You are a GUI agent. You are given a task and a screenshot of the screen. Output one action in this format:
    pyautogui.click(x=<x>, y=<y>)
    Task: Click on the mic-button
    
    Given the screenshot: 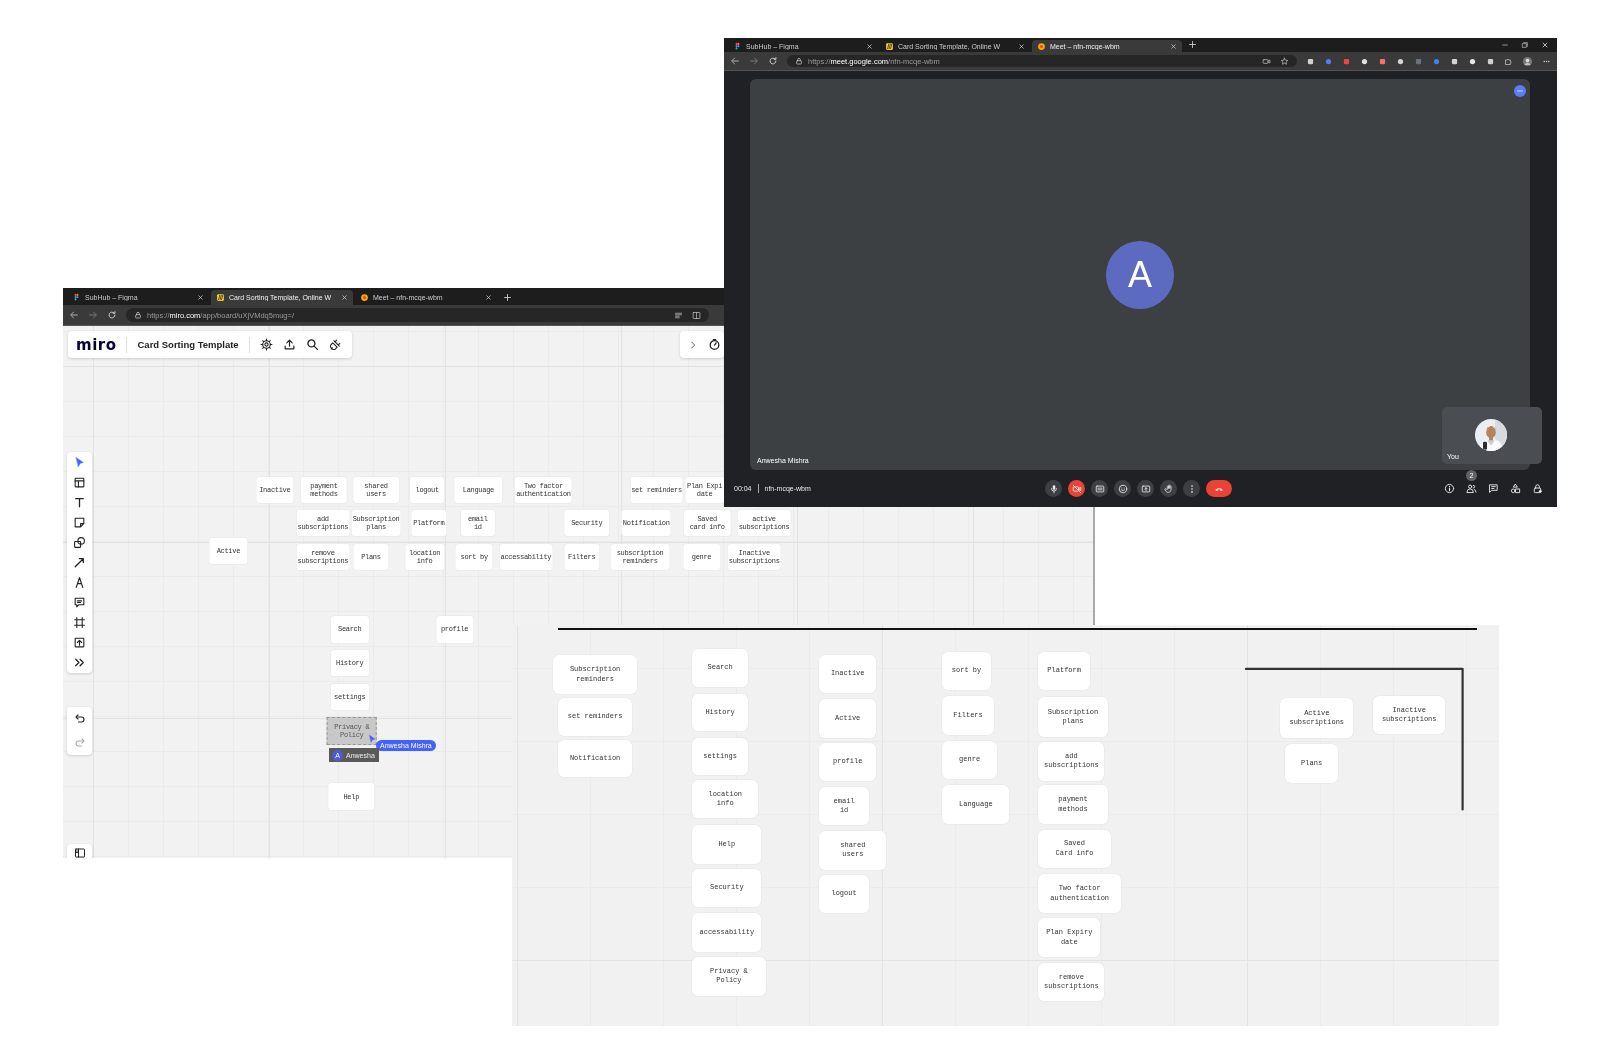 What is the action you would take?
    pyautogui.click(x=1053, y=488)
    